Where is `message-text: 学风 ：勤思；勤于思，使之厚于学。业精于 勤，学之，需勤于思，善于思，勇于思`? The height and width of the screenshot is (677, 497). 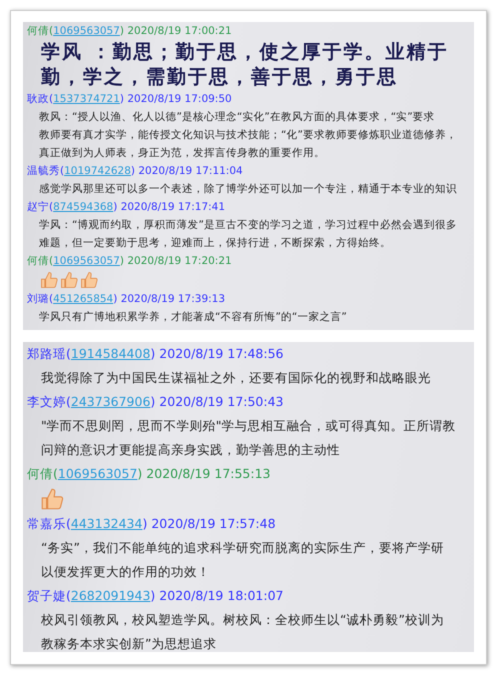
message-text: 学风 ：勤思；勤于思，使之厚于学。业精于 勤，学之，需勤于思，善于思，勇于思 is located at coordinates (245, 65).